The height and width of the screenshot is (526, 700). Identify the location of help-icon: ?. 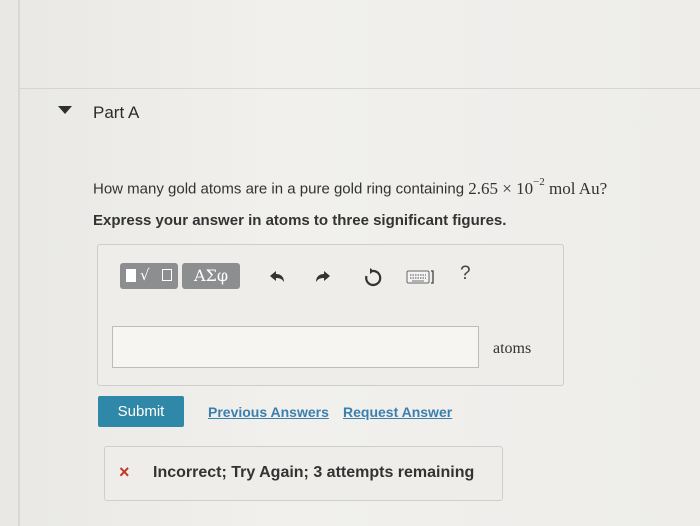
(465, 274).